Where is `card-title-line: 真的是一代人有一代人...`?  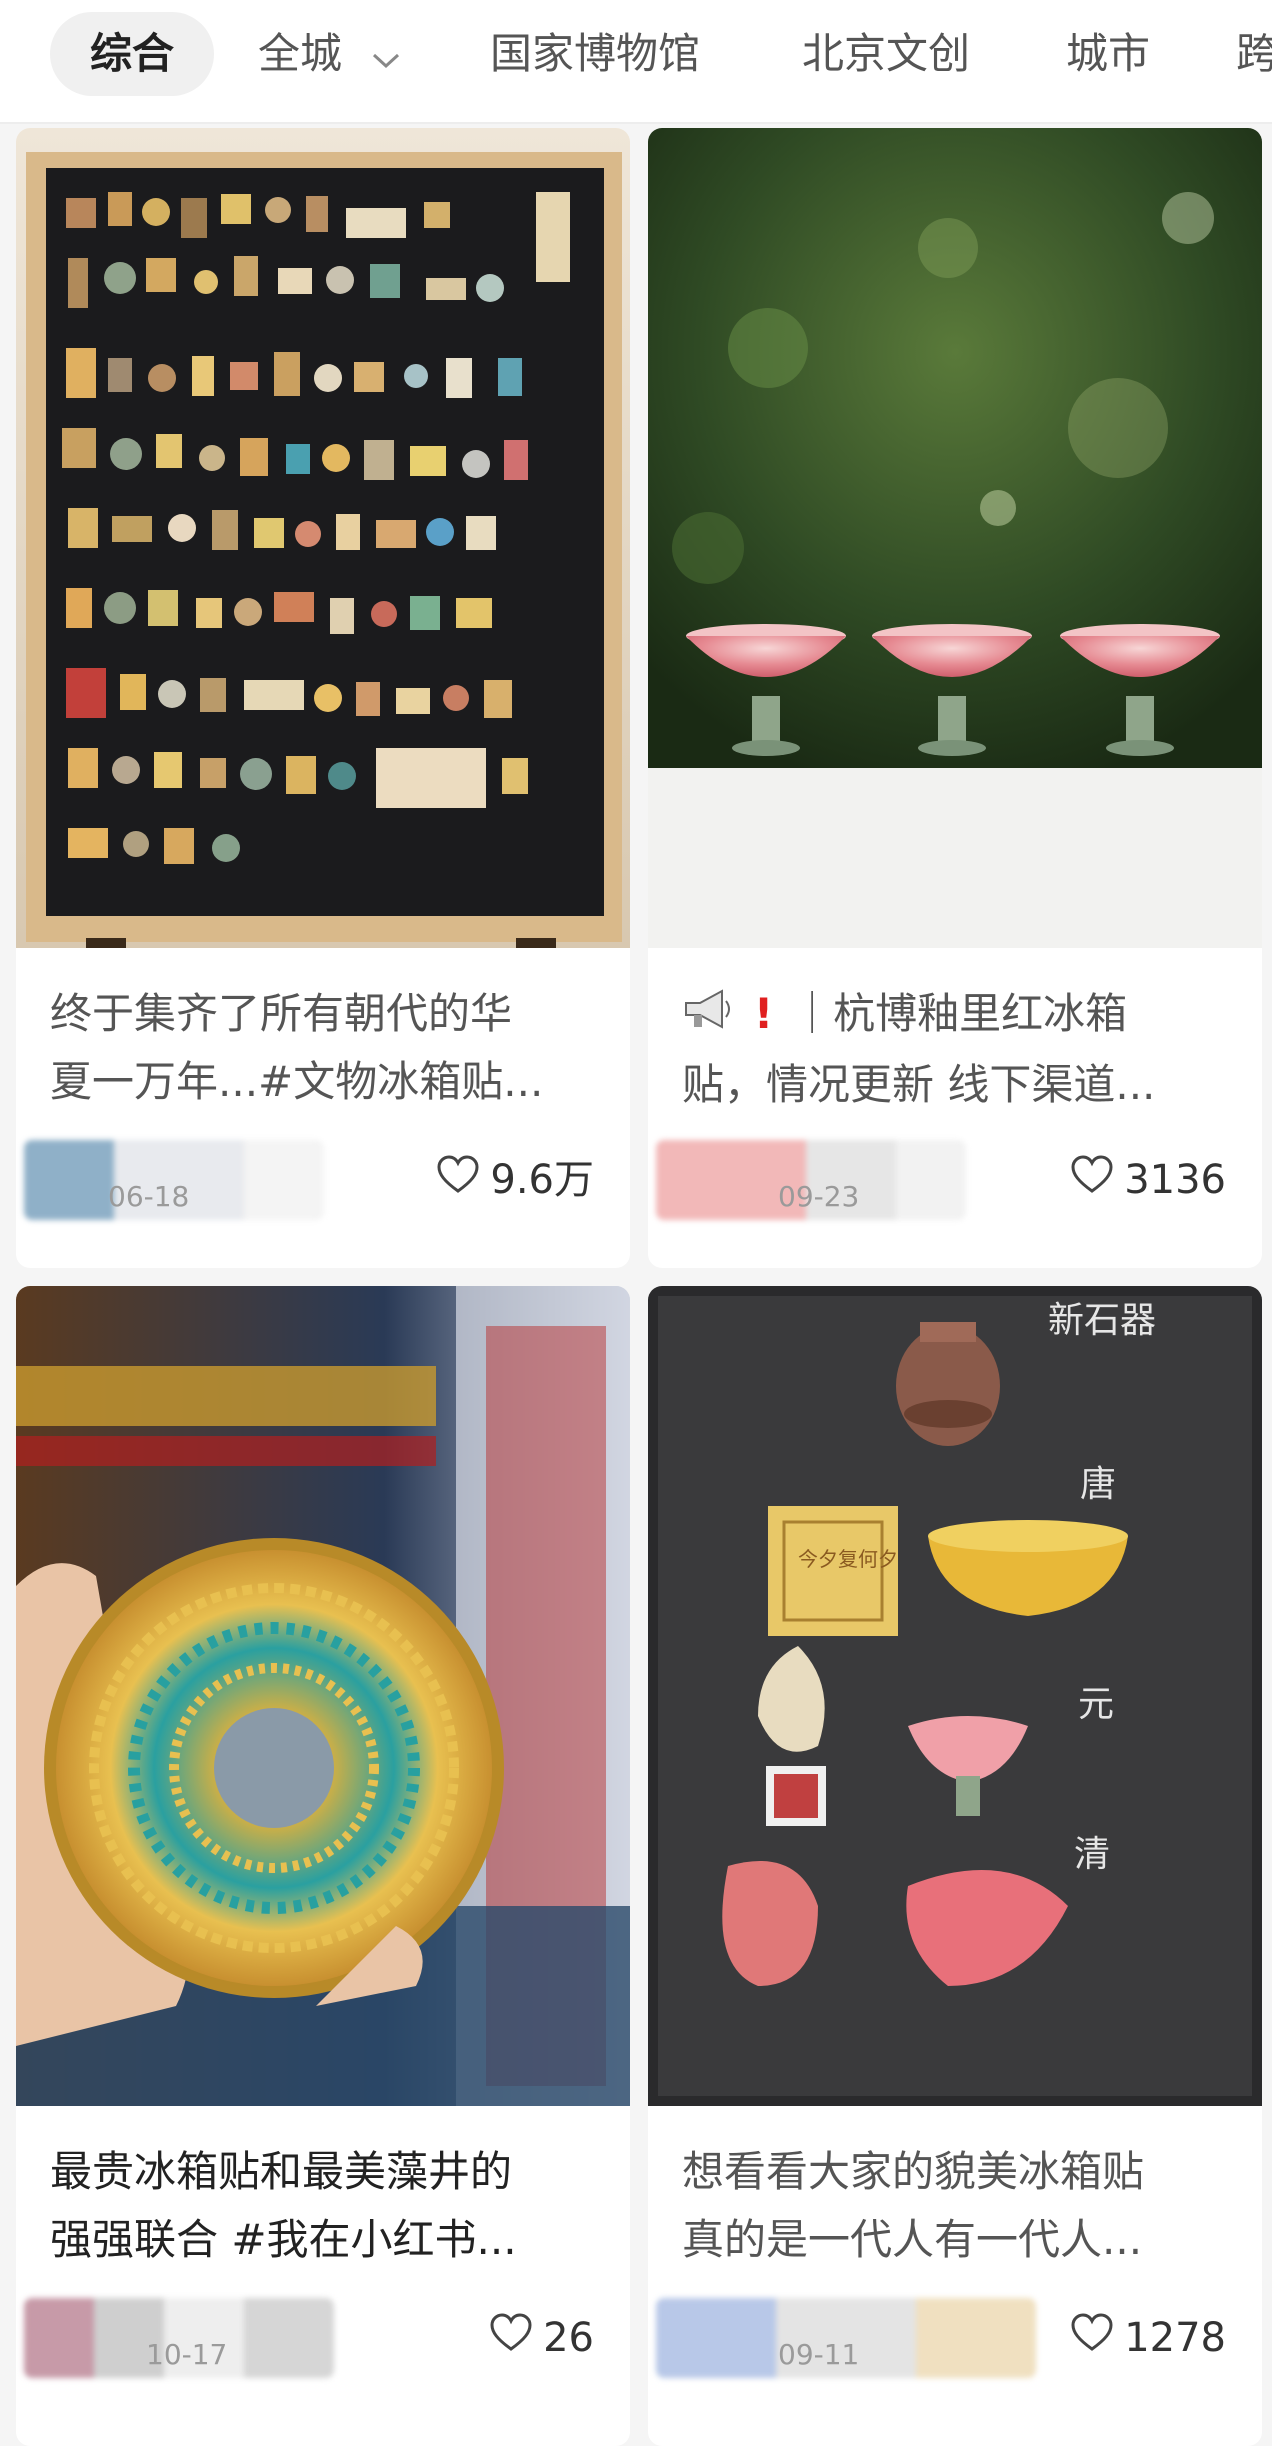
card-title-line: 真的是一代人有一代人... is located at coordinates (912, 2239).